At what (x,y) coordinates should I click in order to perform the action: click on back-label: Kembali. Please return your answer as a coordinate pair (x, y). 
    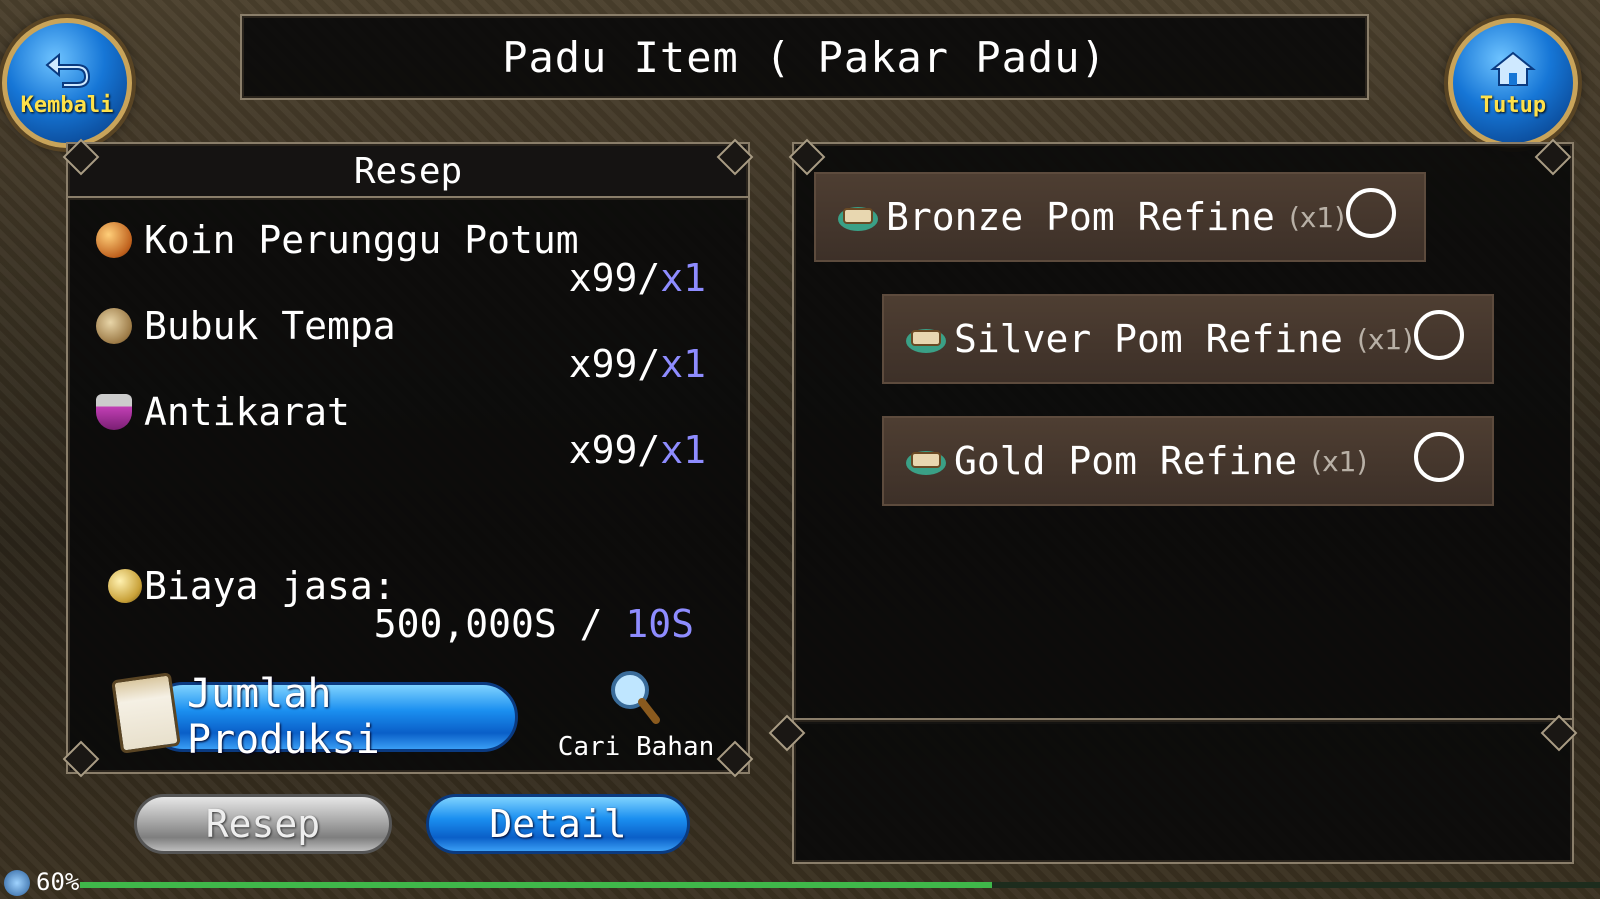
    Looking at the image, I should click on (67, 105).